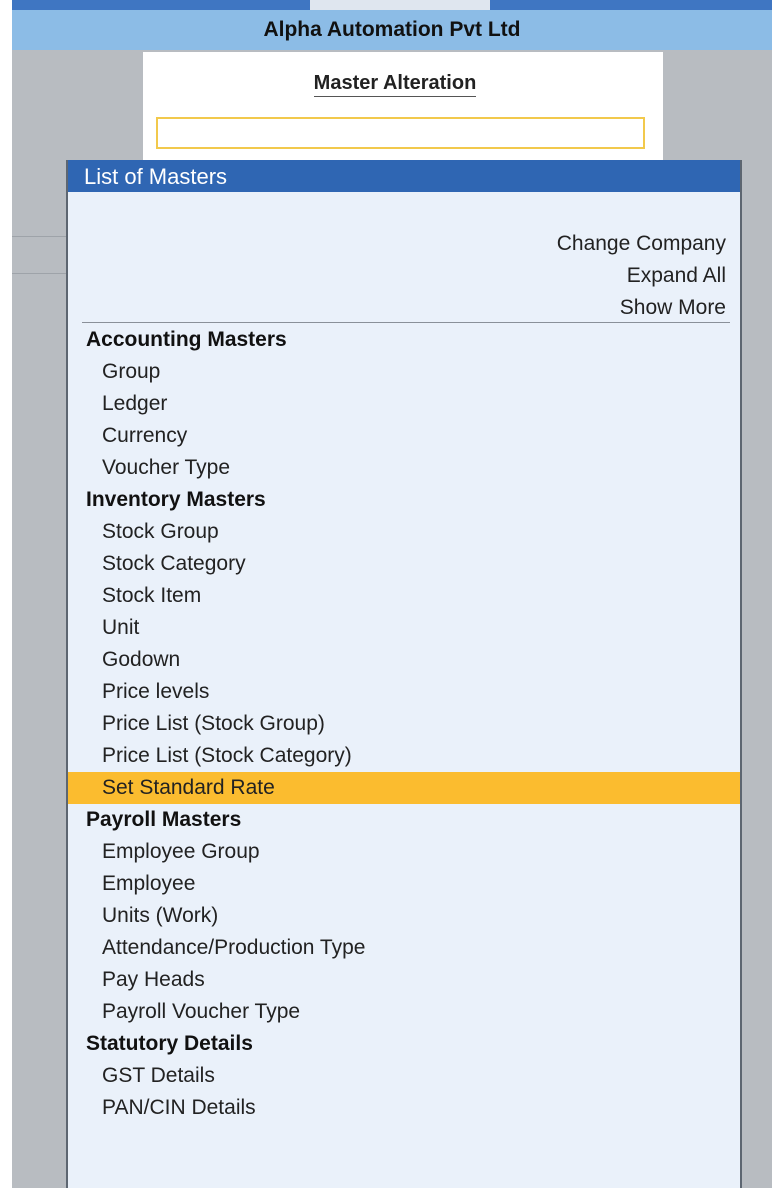 This screenshot has width=772, height=1188. I want to click on company-title-bar: Alpha Automation Pvt Ltd, so click(392, 30).